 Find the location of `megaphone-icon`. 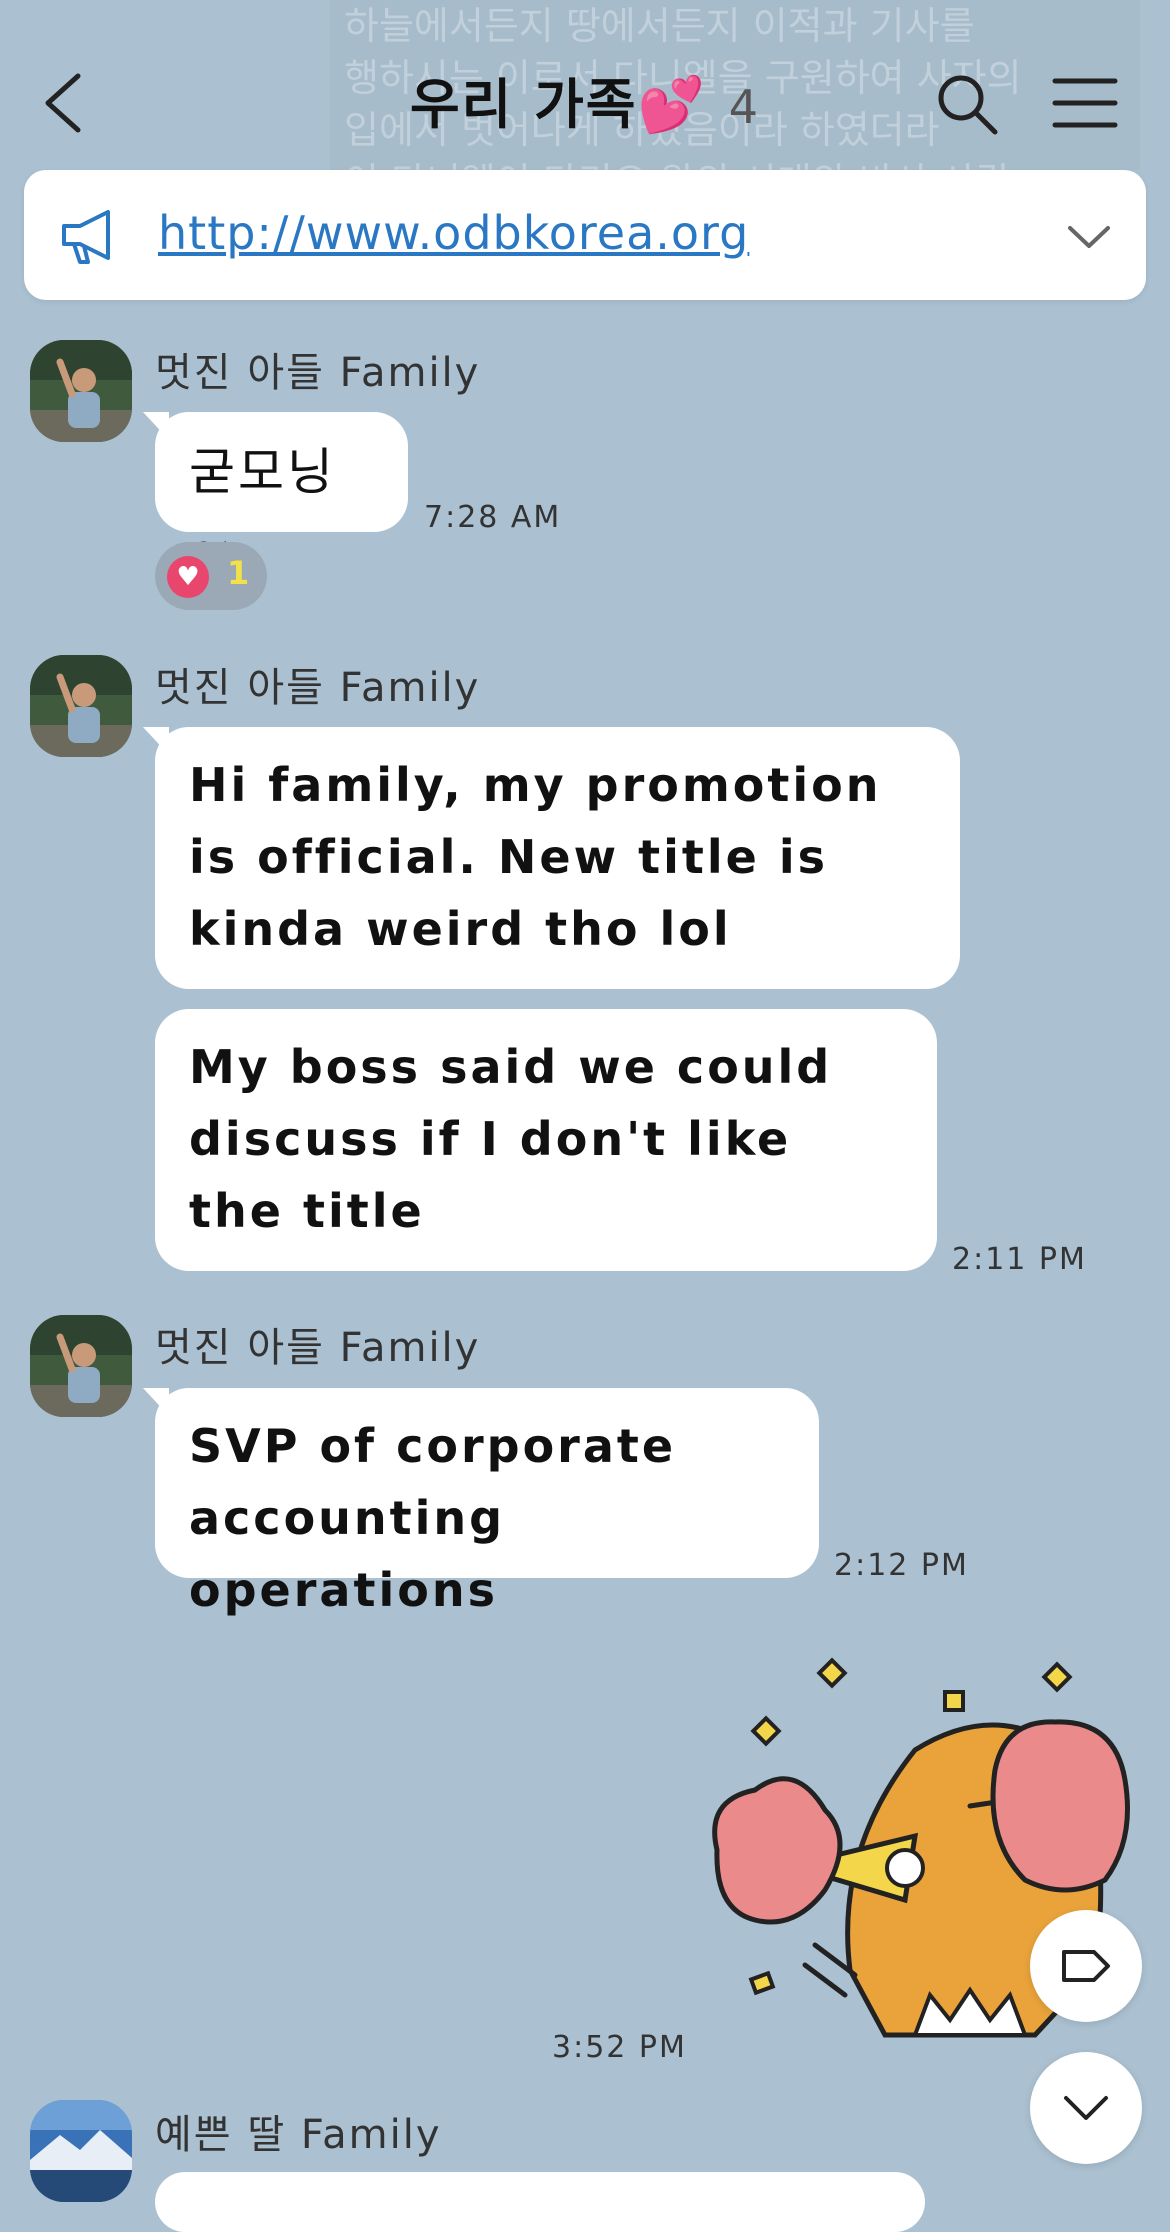

megaphone-icon is located at coordinates (86, 237).